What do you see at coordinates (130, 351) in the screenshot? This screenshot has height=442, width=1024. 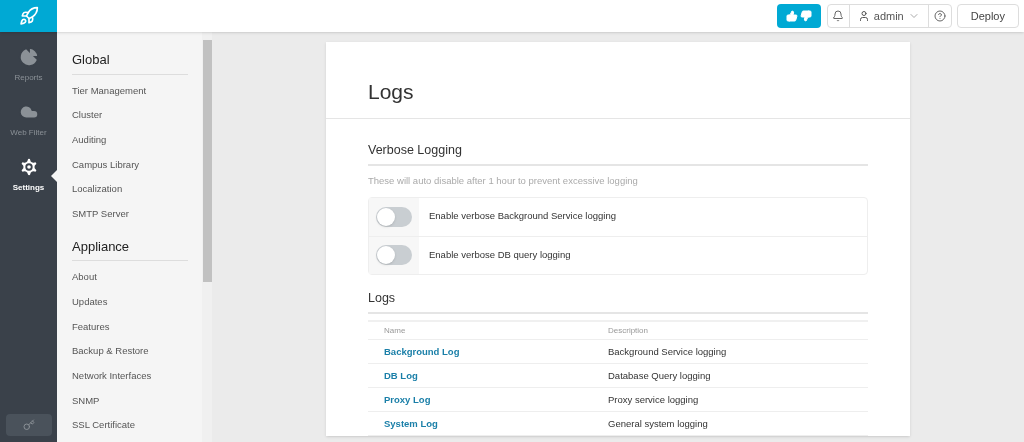 I see `sidebar-item: Backup & Restore` at bounding box center [130, 351].